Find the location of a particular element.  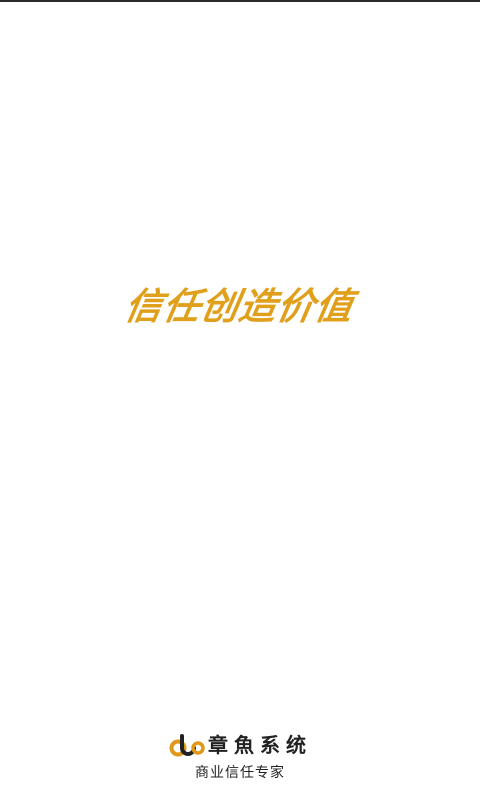

slogan-text: 信任创造价值 is located at coordinates (239, 306).